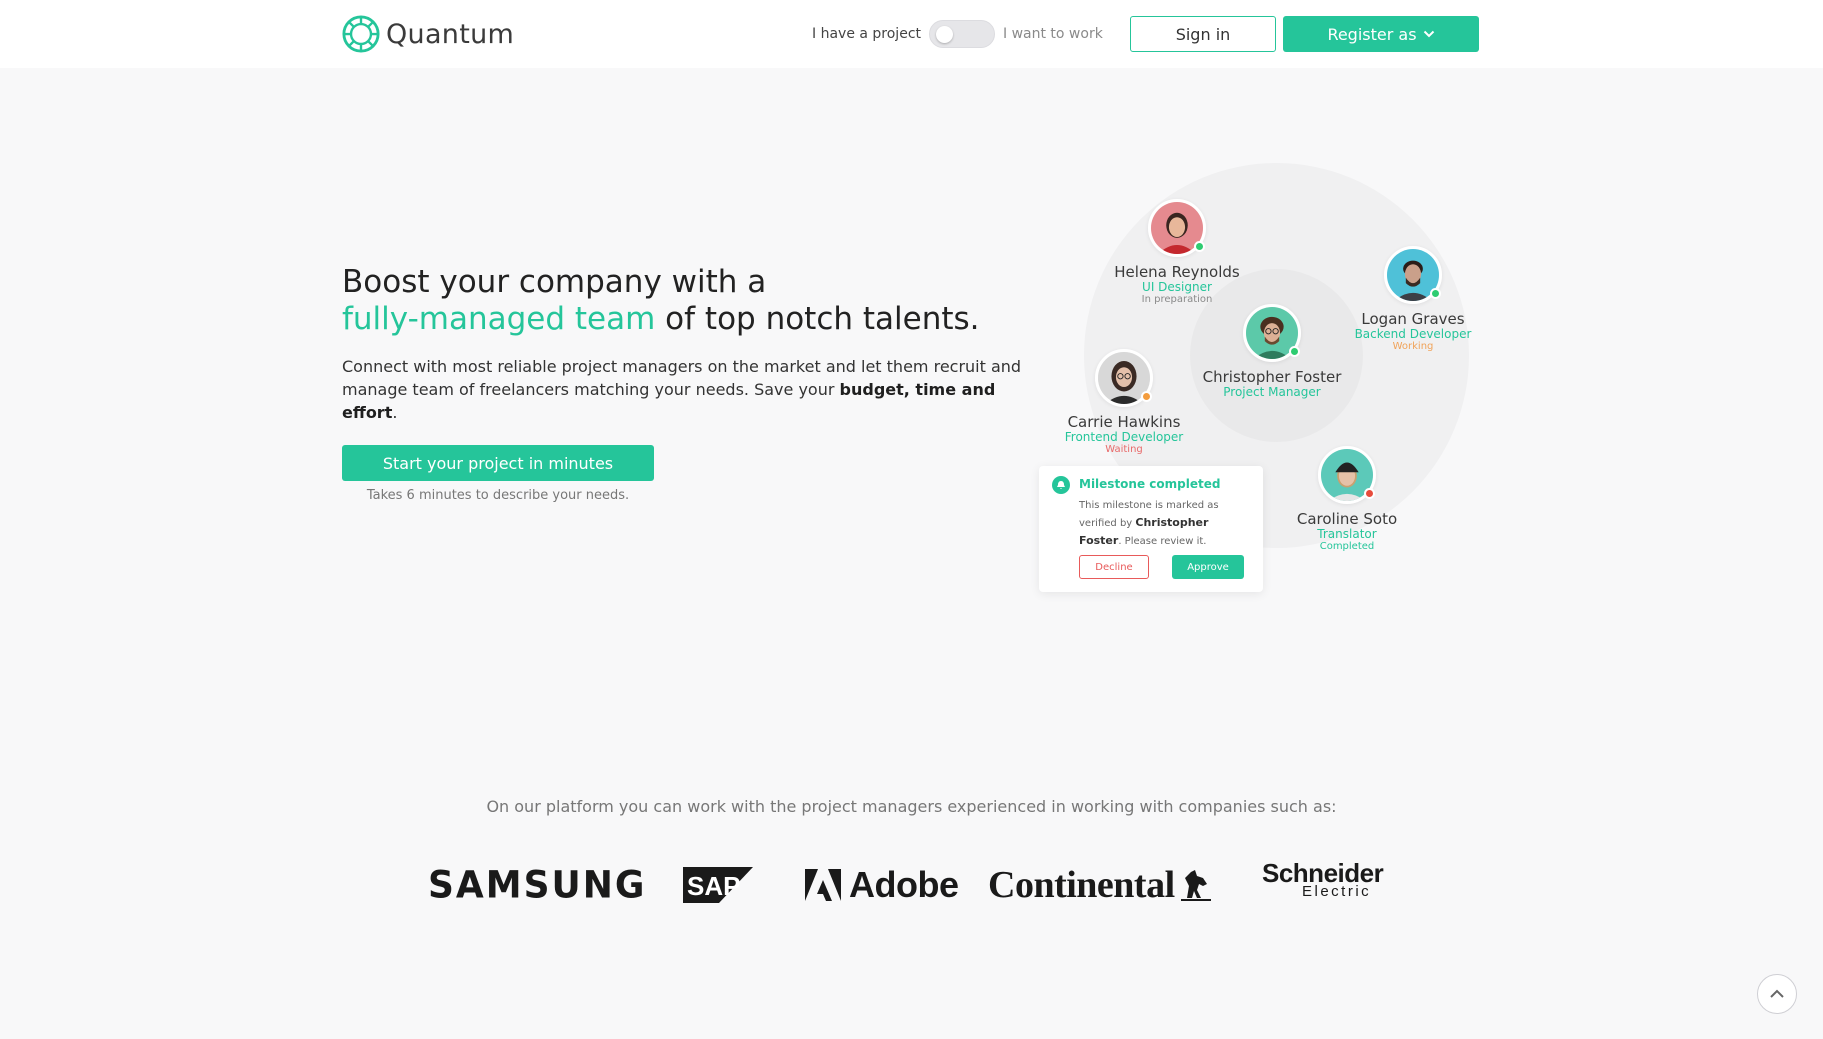 Image resolution: width=1823 pixels, height=1039 pixels. Describe the element at coordinates (554, 282) in the screenshot. I see `hero-title-part1: Boost your company with a` at that location.